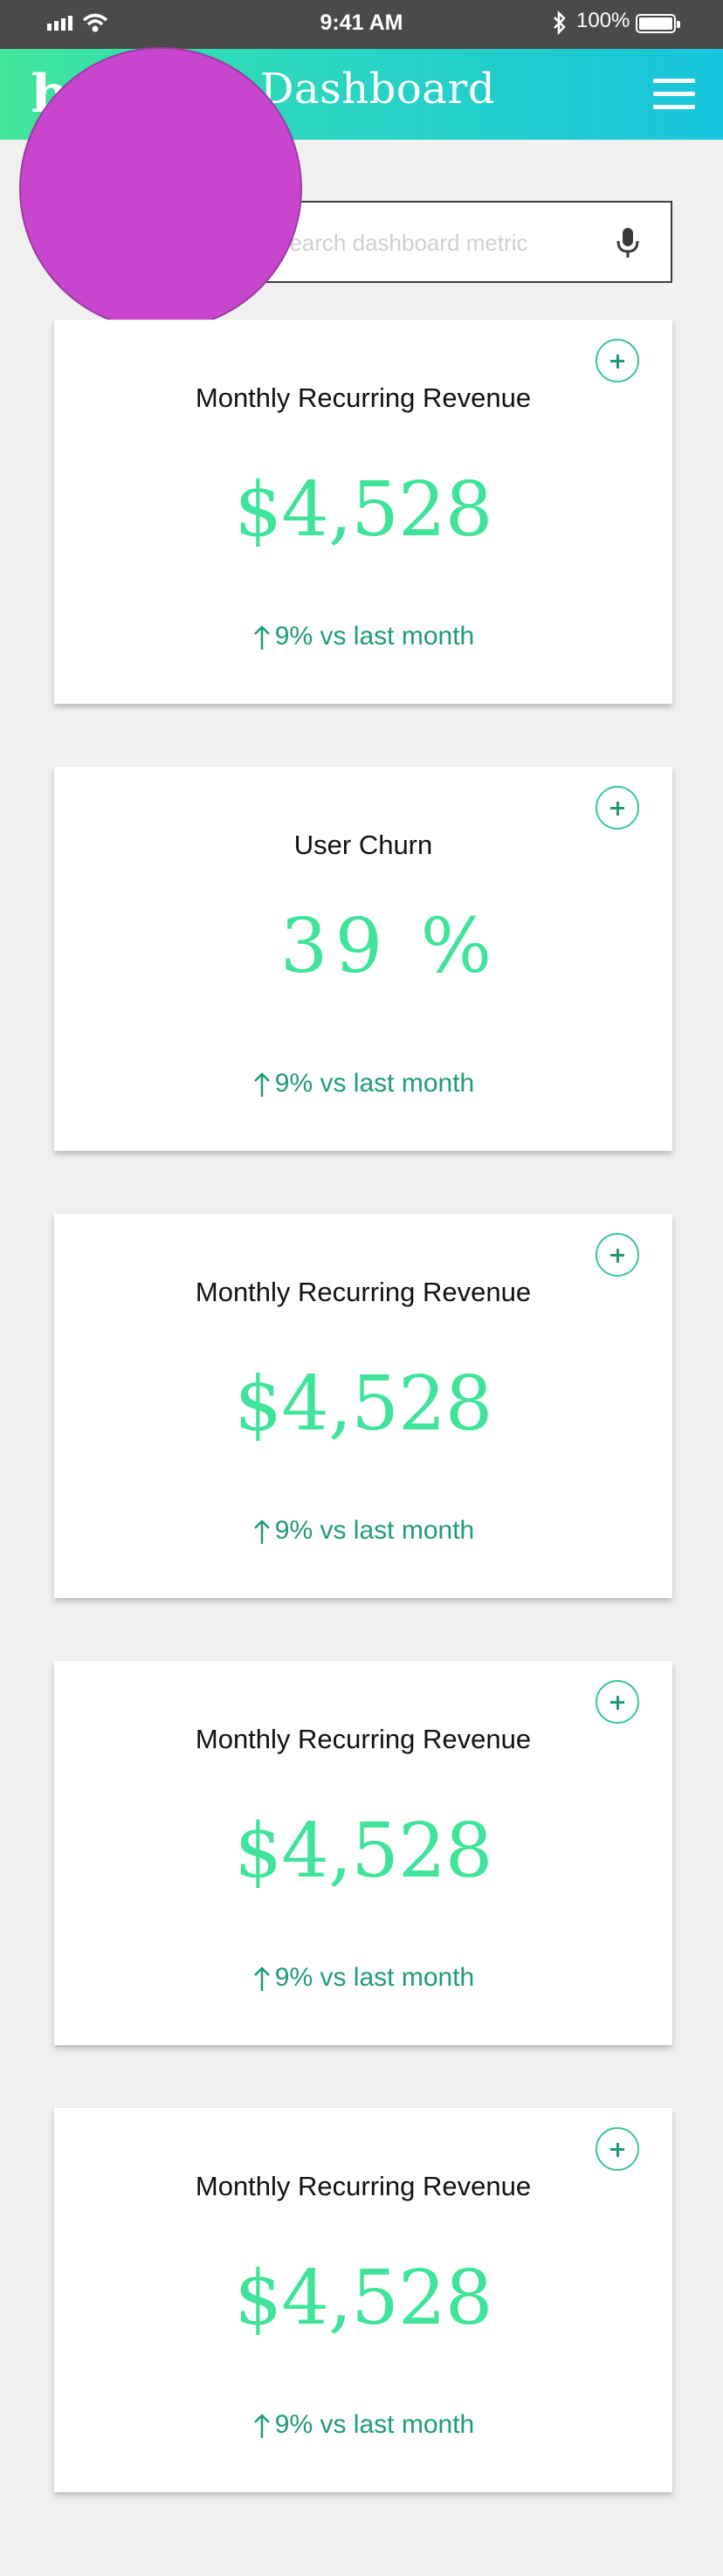 The image size is (723, 2576). What do you see at coordinates (361, 24) in the screenshot?
I see `status-bar: 9:41 AM 100%` at bounding box center [361, 24].